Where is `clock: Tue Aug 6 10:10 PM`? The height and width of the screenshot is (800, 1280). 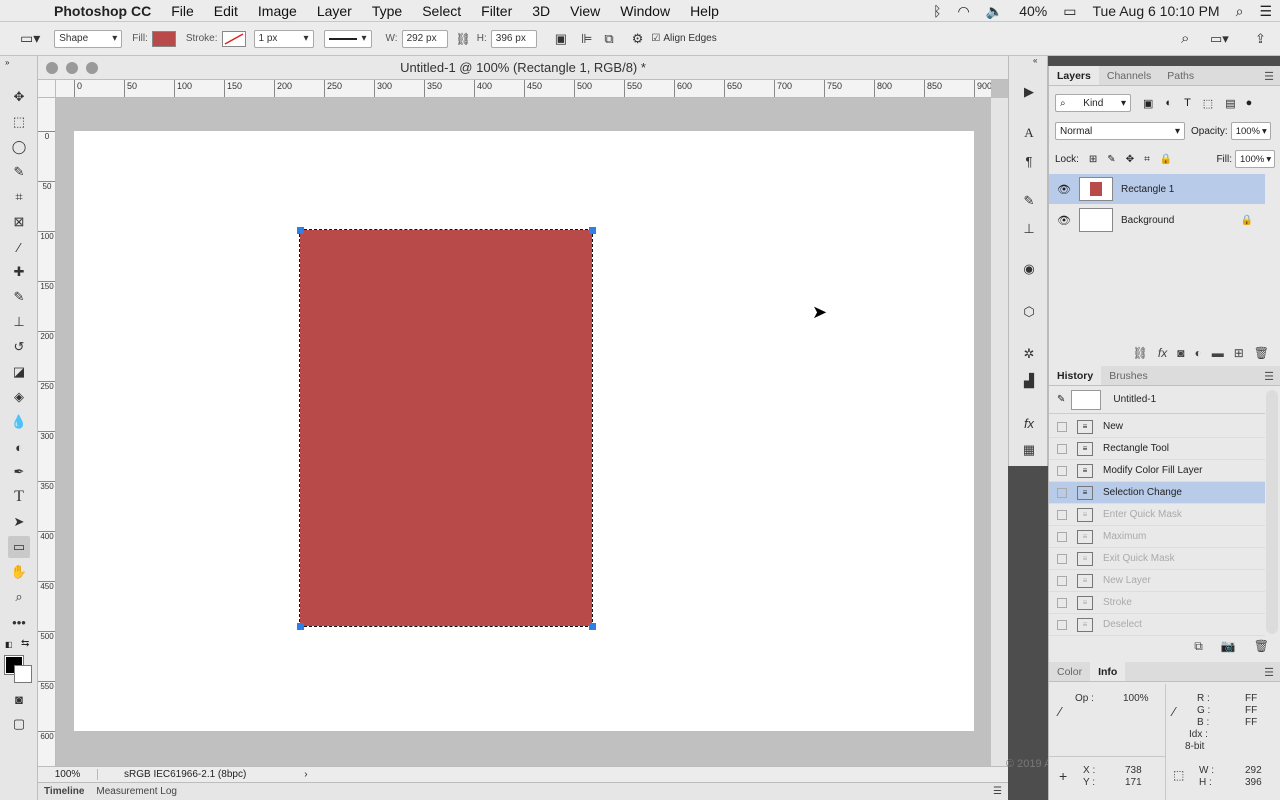 clock: Tue Aug 6 10:10 PM is located at coordinates (1155, 11).